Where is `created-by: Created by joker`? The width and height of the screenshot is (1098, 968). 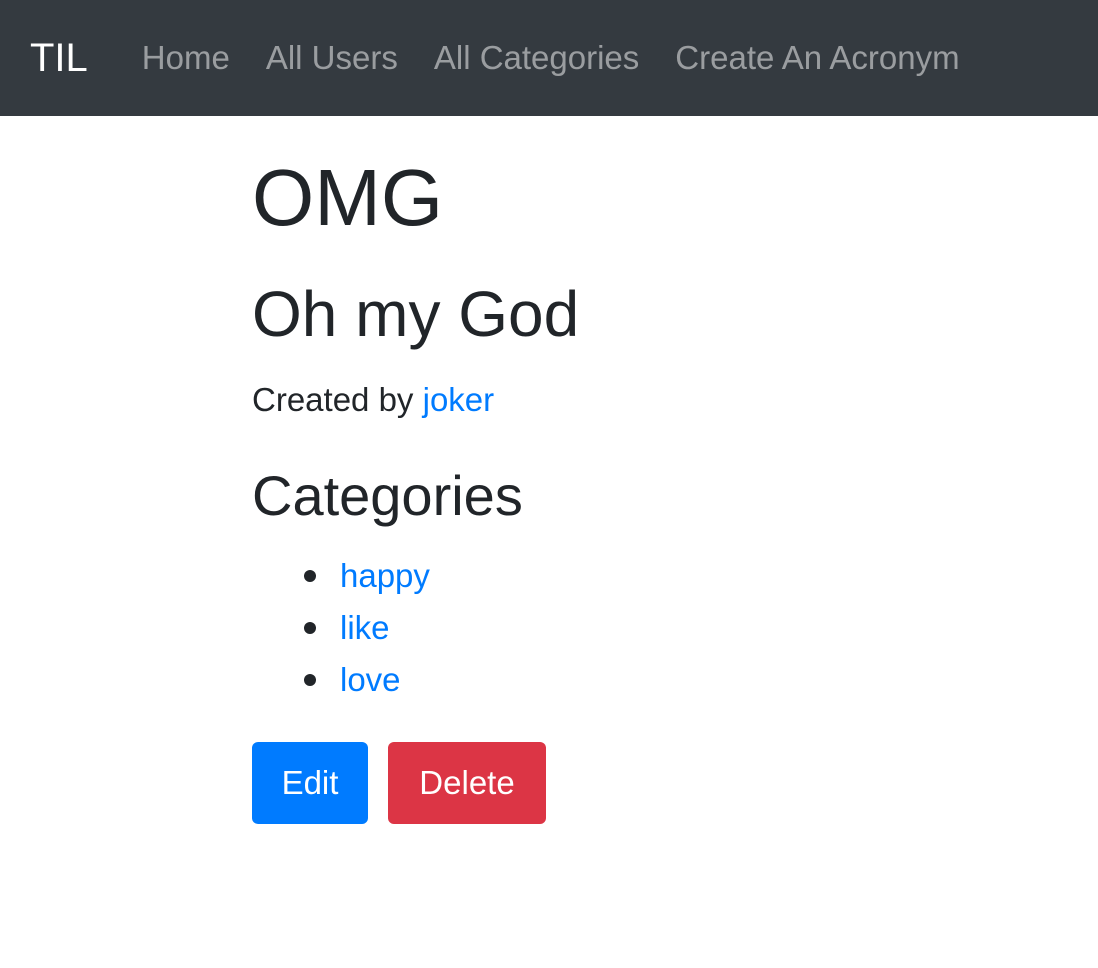 created-by: Created by joker is located at coordinates (373, 400).